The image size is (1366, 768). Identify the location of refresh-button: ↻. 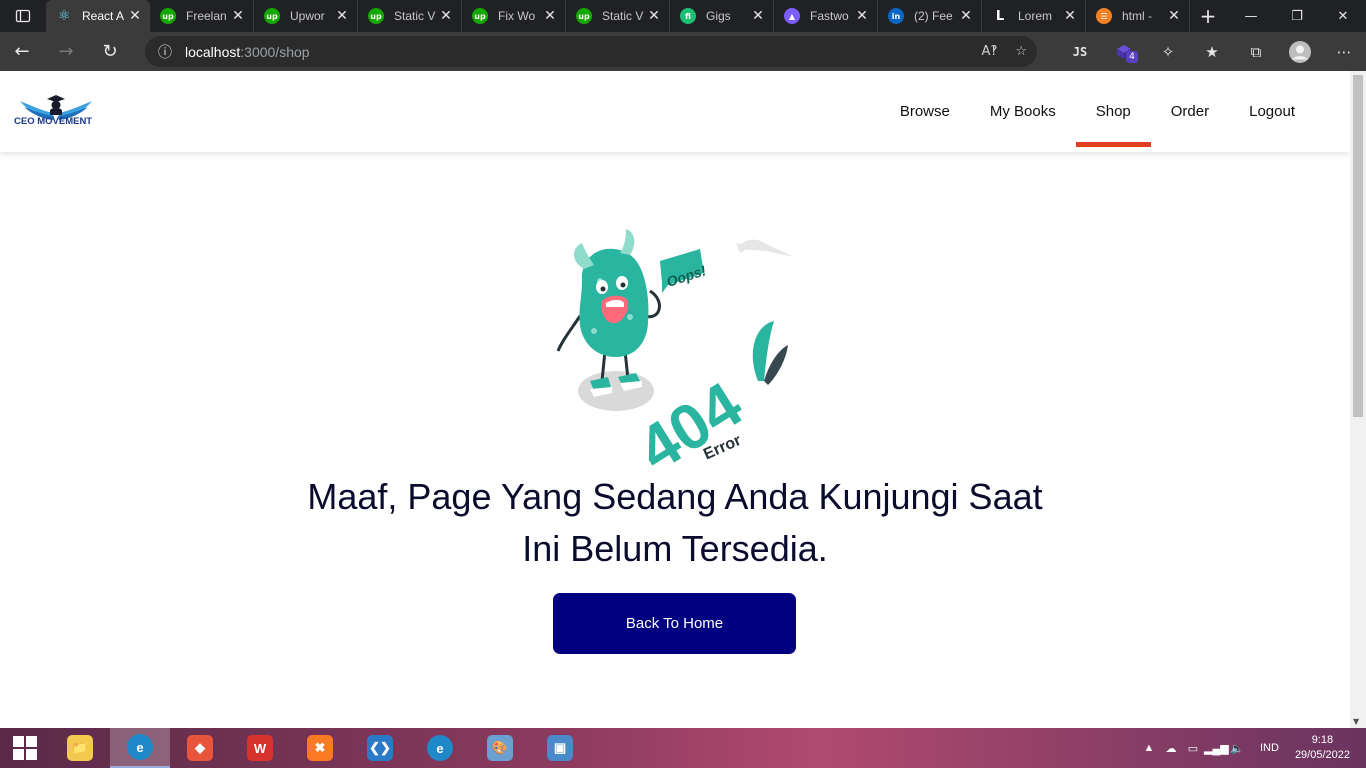
(110, 51).